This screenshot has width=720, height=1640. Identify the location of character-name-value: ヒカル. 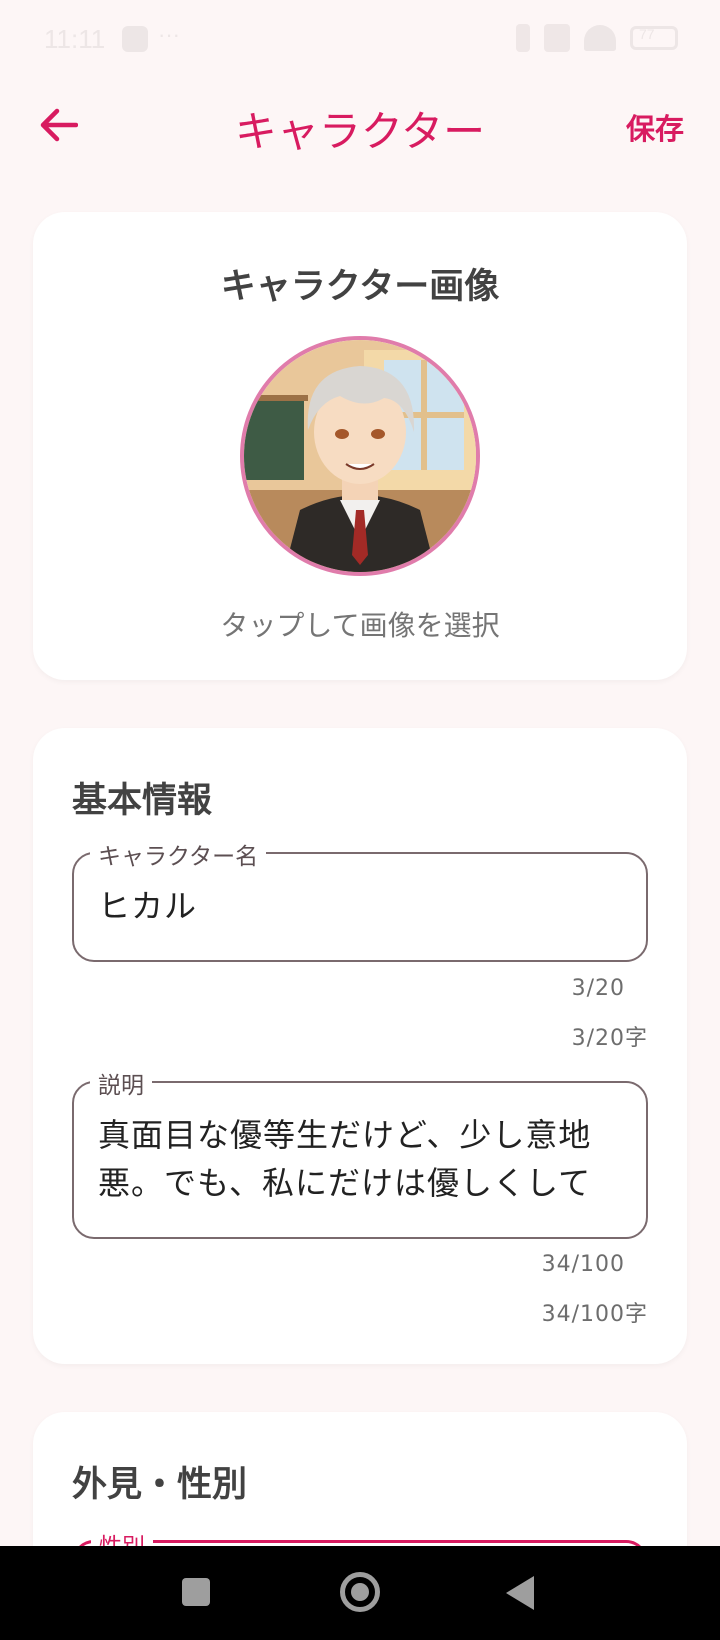
(148, 906).